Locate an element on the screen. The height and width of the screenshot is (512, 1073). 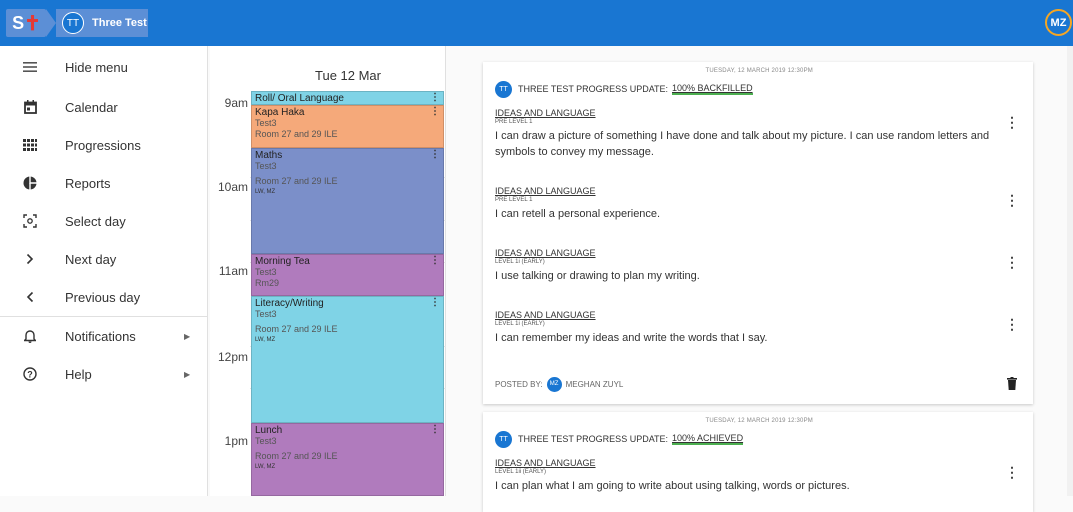
event-title: Morning Tea is located at coordinates (282, 261).